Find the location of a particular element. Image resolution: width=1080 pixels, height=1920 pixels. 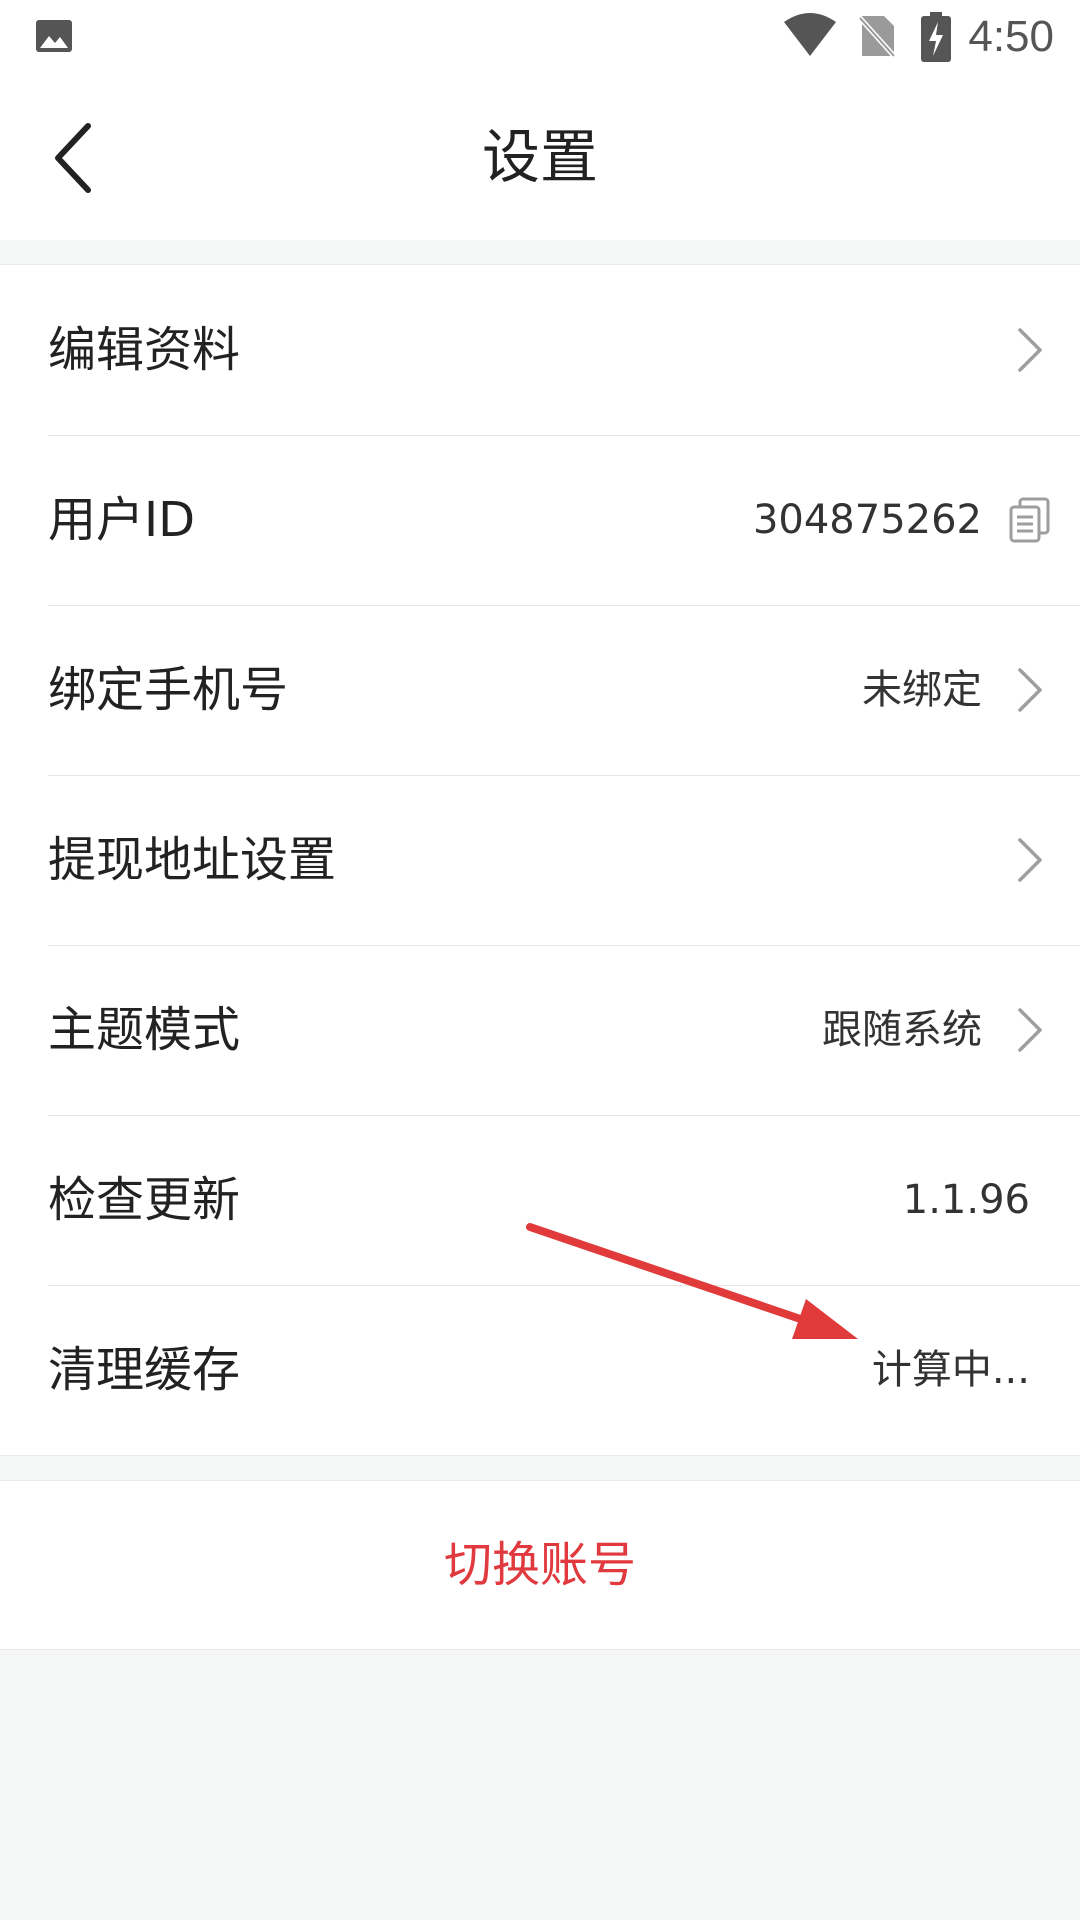

theme-mode-label: 主题模式 is located at coordinates (144, 1030).